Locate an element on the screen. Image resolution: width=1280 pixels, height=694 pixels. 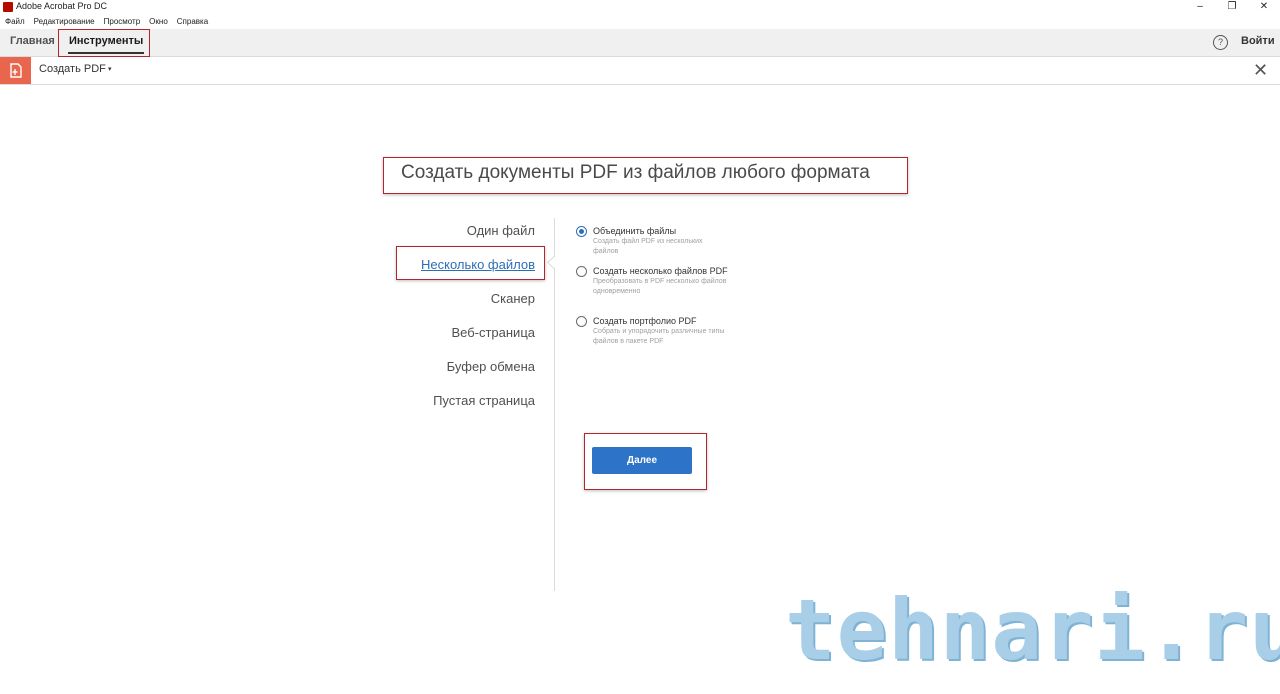
signin-button: Войти is located at coordinates (1258, 41).